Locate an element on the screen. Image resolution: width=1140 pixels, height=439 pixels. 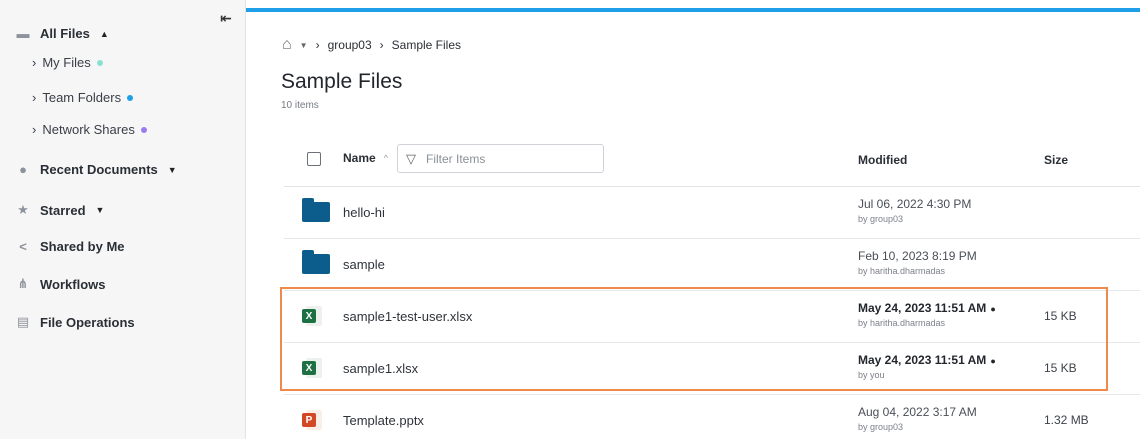
sidebar-item-label: My Files is located at coordinates (66, 62).